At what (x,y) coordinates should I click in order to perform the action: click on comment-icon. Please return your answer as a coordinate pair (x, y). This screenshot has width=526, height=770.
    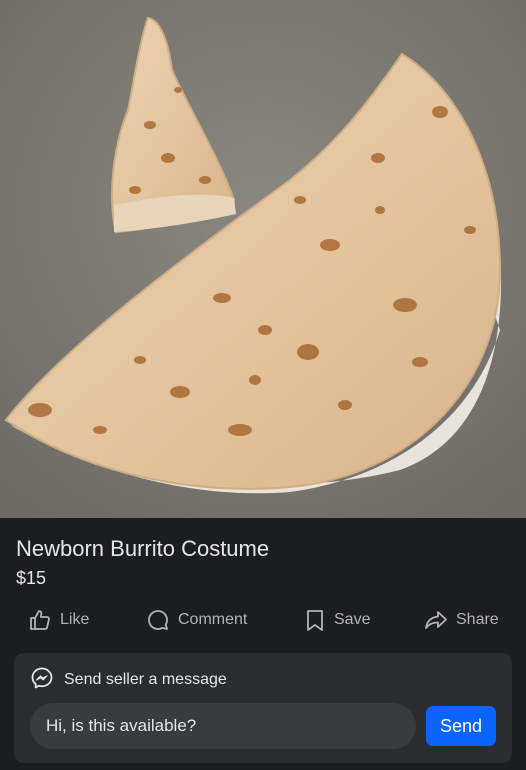
    Looking at the image, I should click on (158, 620).